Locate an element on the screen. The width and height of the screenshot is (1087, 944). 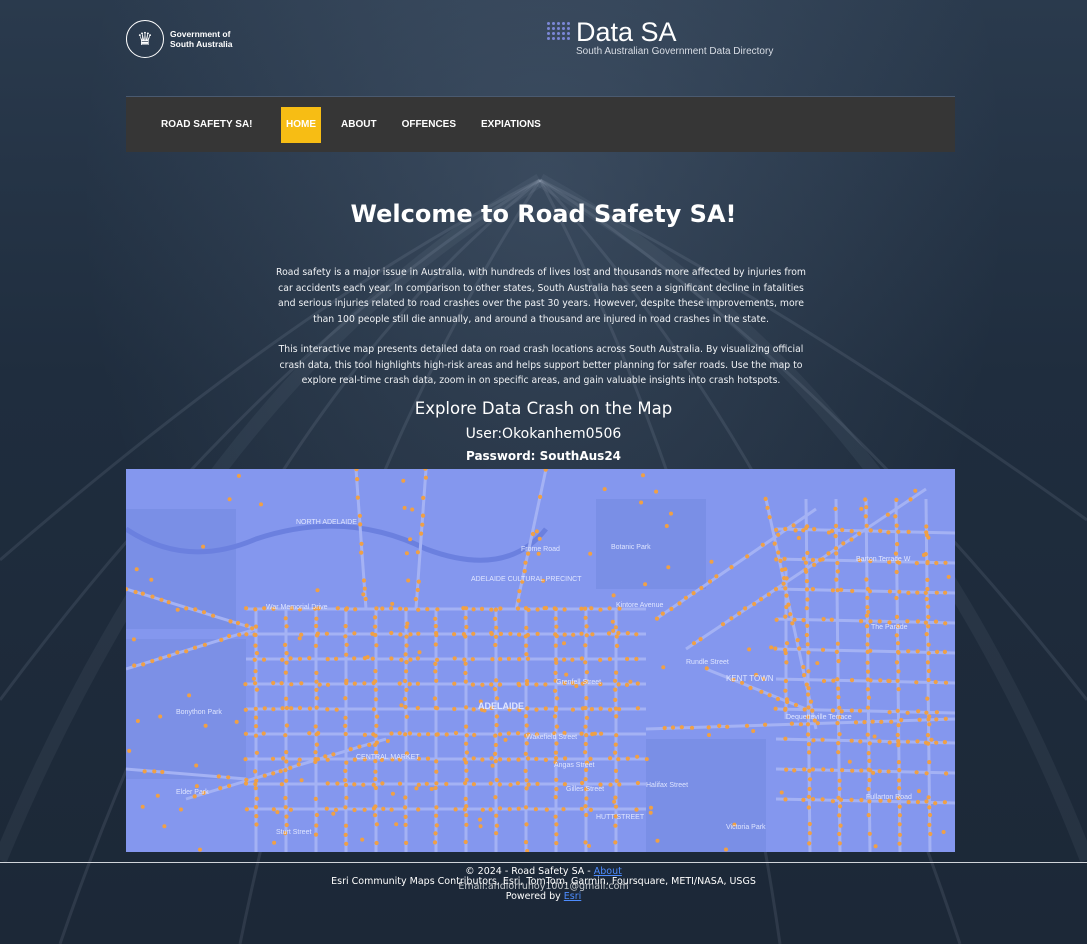
nav-item-offences: OFFENCES is located at coordinates (429, 125).